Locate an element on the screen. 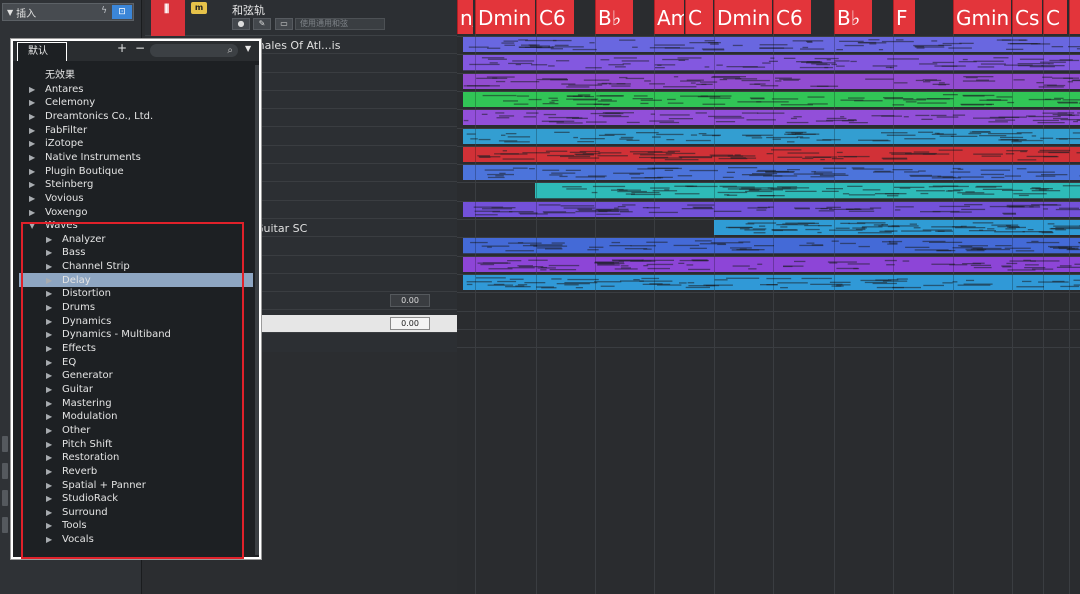 The height and width of the screenshot is (594, 1080). scrollbar is located at coordinates (257, 310).